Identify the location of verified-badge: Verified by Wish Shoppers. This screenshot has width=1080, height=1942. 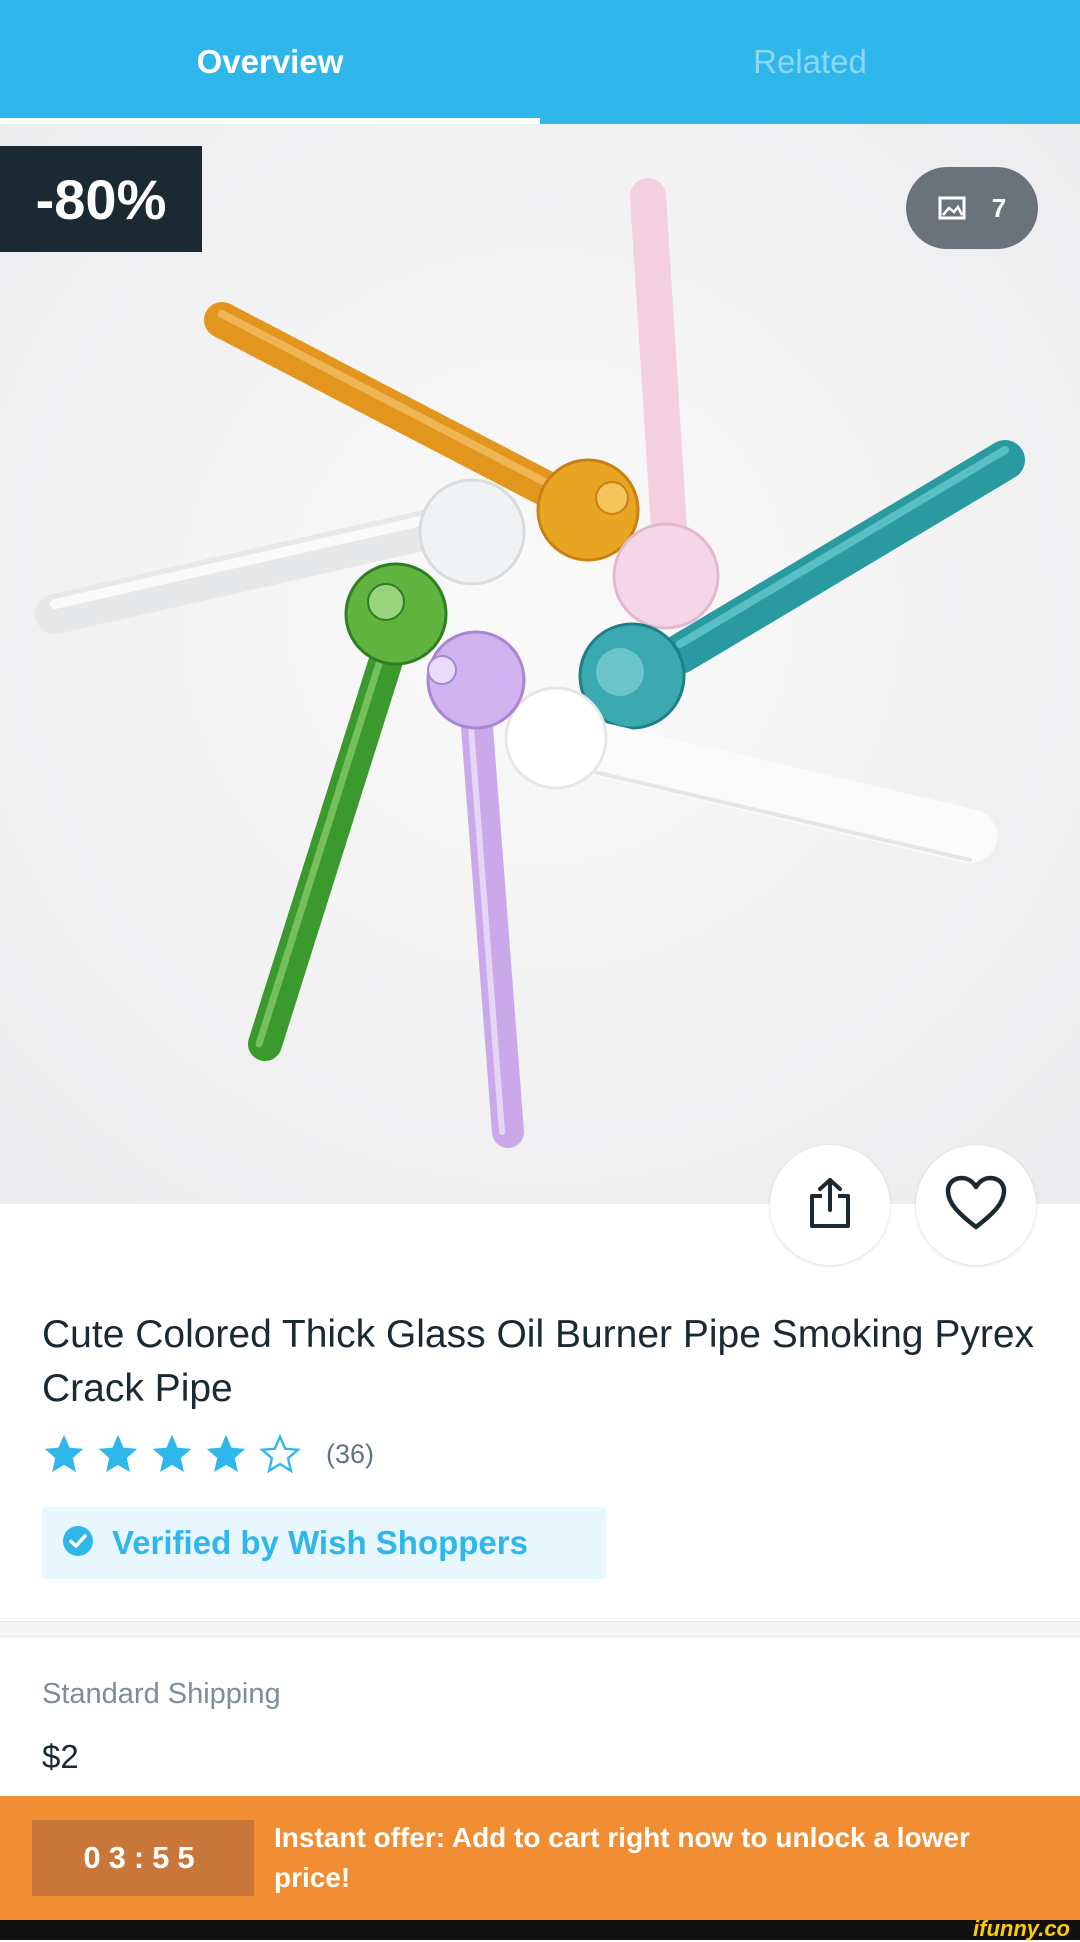
(324, 1543).